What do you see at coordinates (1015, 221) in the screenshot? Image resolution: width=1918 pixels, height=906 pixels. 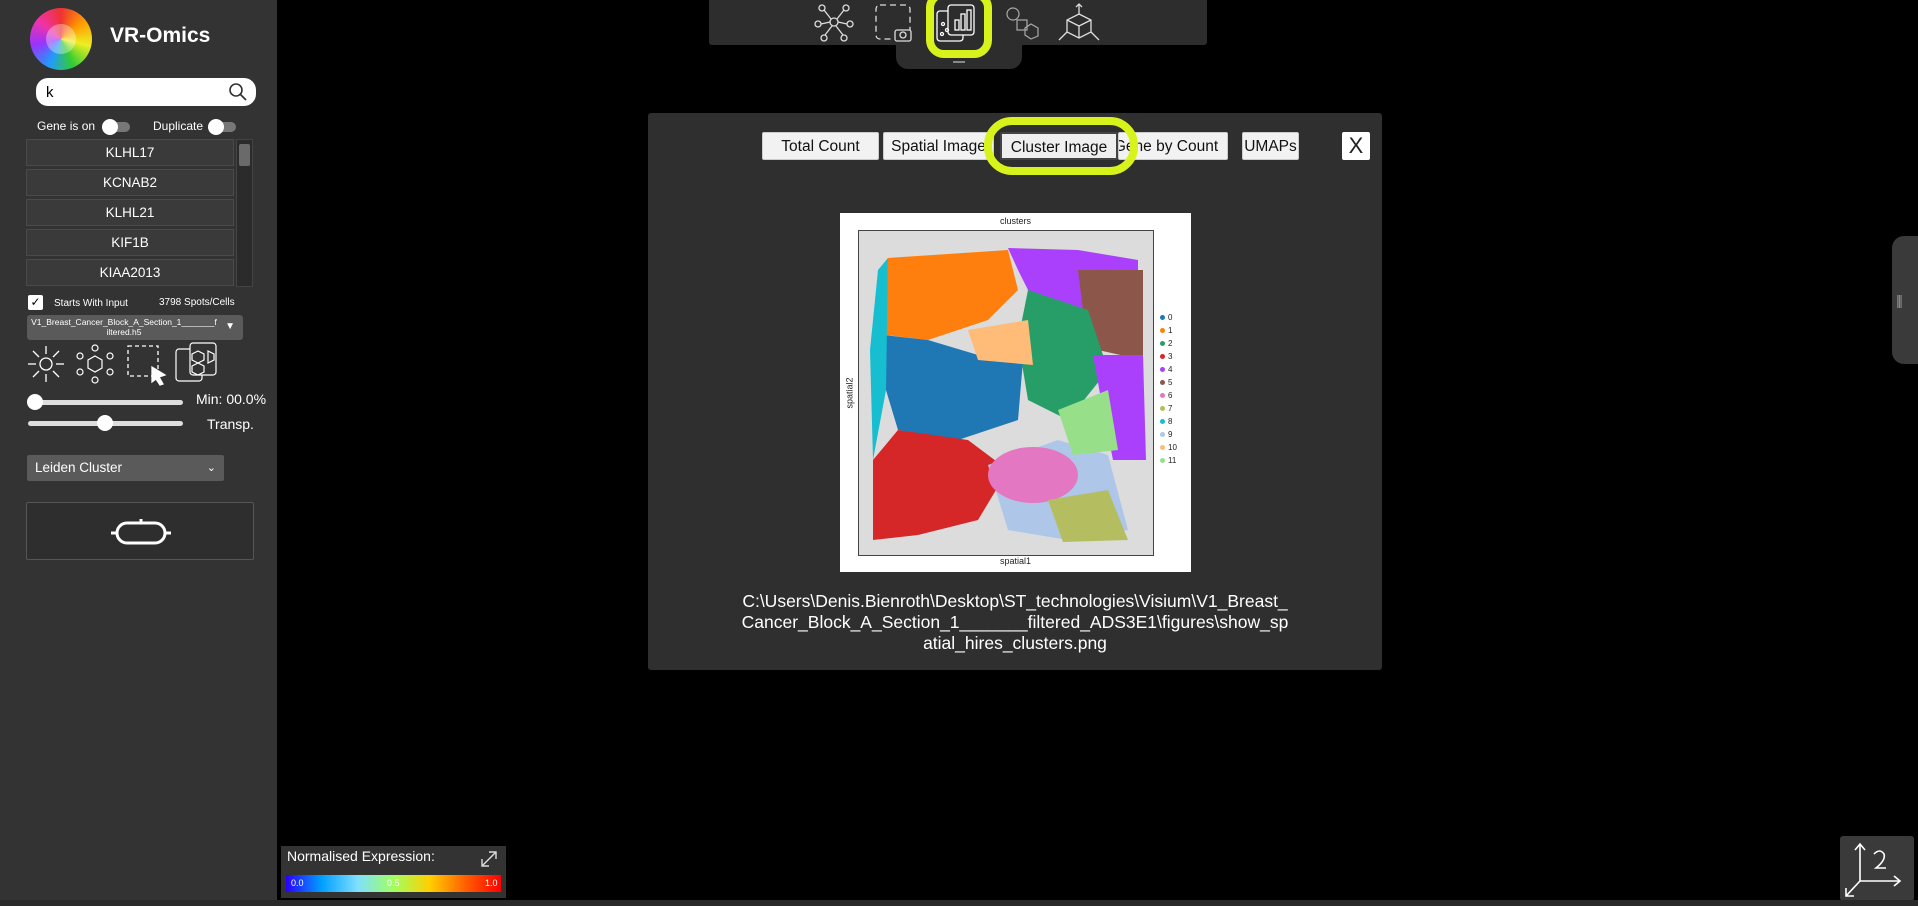 I see `figure-title: clusters` at bounding box center [1015, 221].